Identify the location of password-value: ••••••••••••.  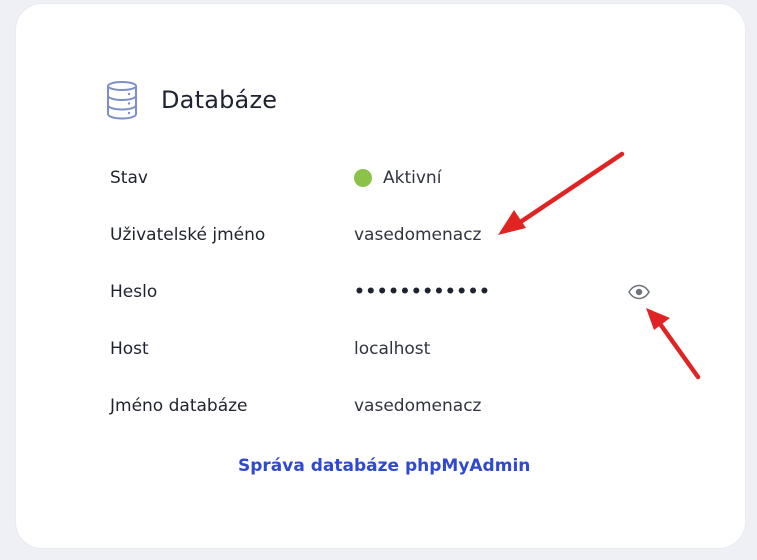
(422, 292).